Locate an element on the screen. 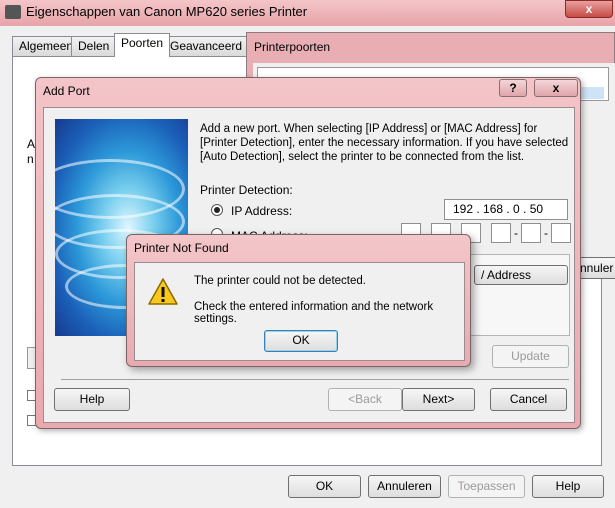 Image resolution: width=615 pixels, height=508 pixels. next-button: Next> is located at coordinates (438, 399).